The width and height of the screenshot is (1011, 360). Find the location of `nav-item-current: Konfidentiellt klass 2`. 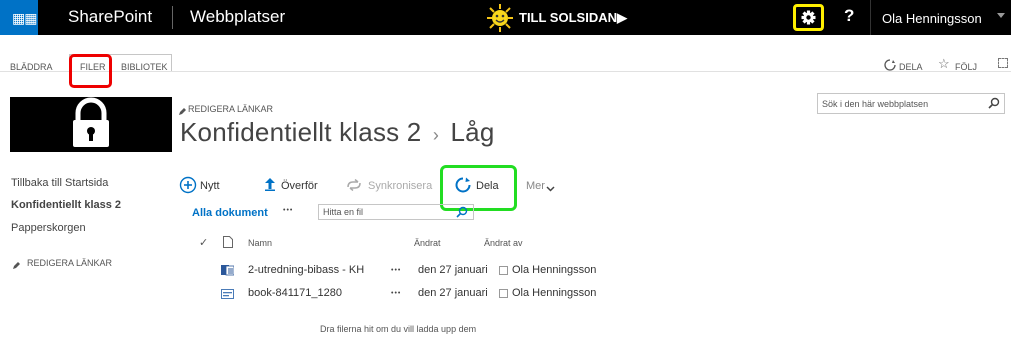

nav-item-current: Konfidentiellt klass 2 is located at coordinates (66, 205).